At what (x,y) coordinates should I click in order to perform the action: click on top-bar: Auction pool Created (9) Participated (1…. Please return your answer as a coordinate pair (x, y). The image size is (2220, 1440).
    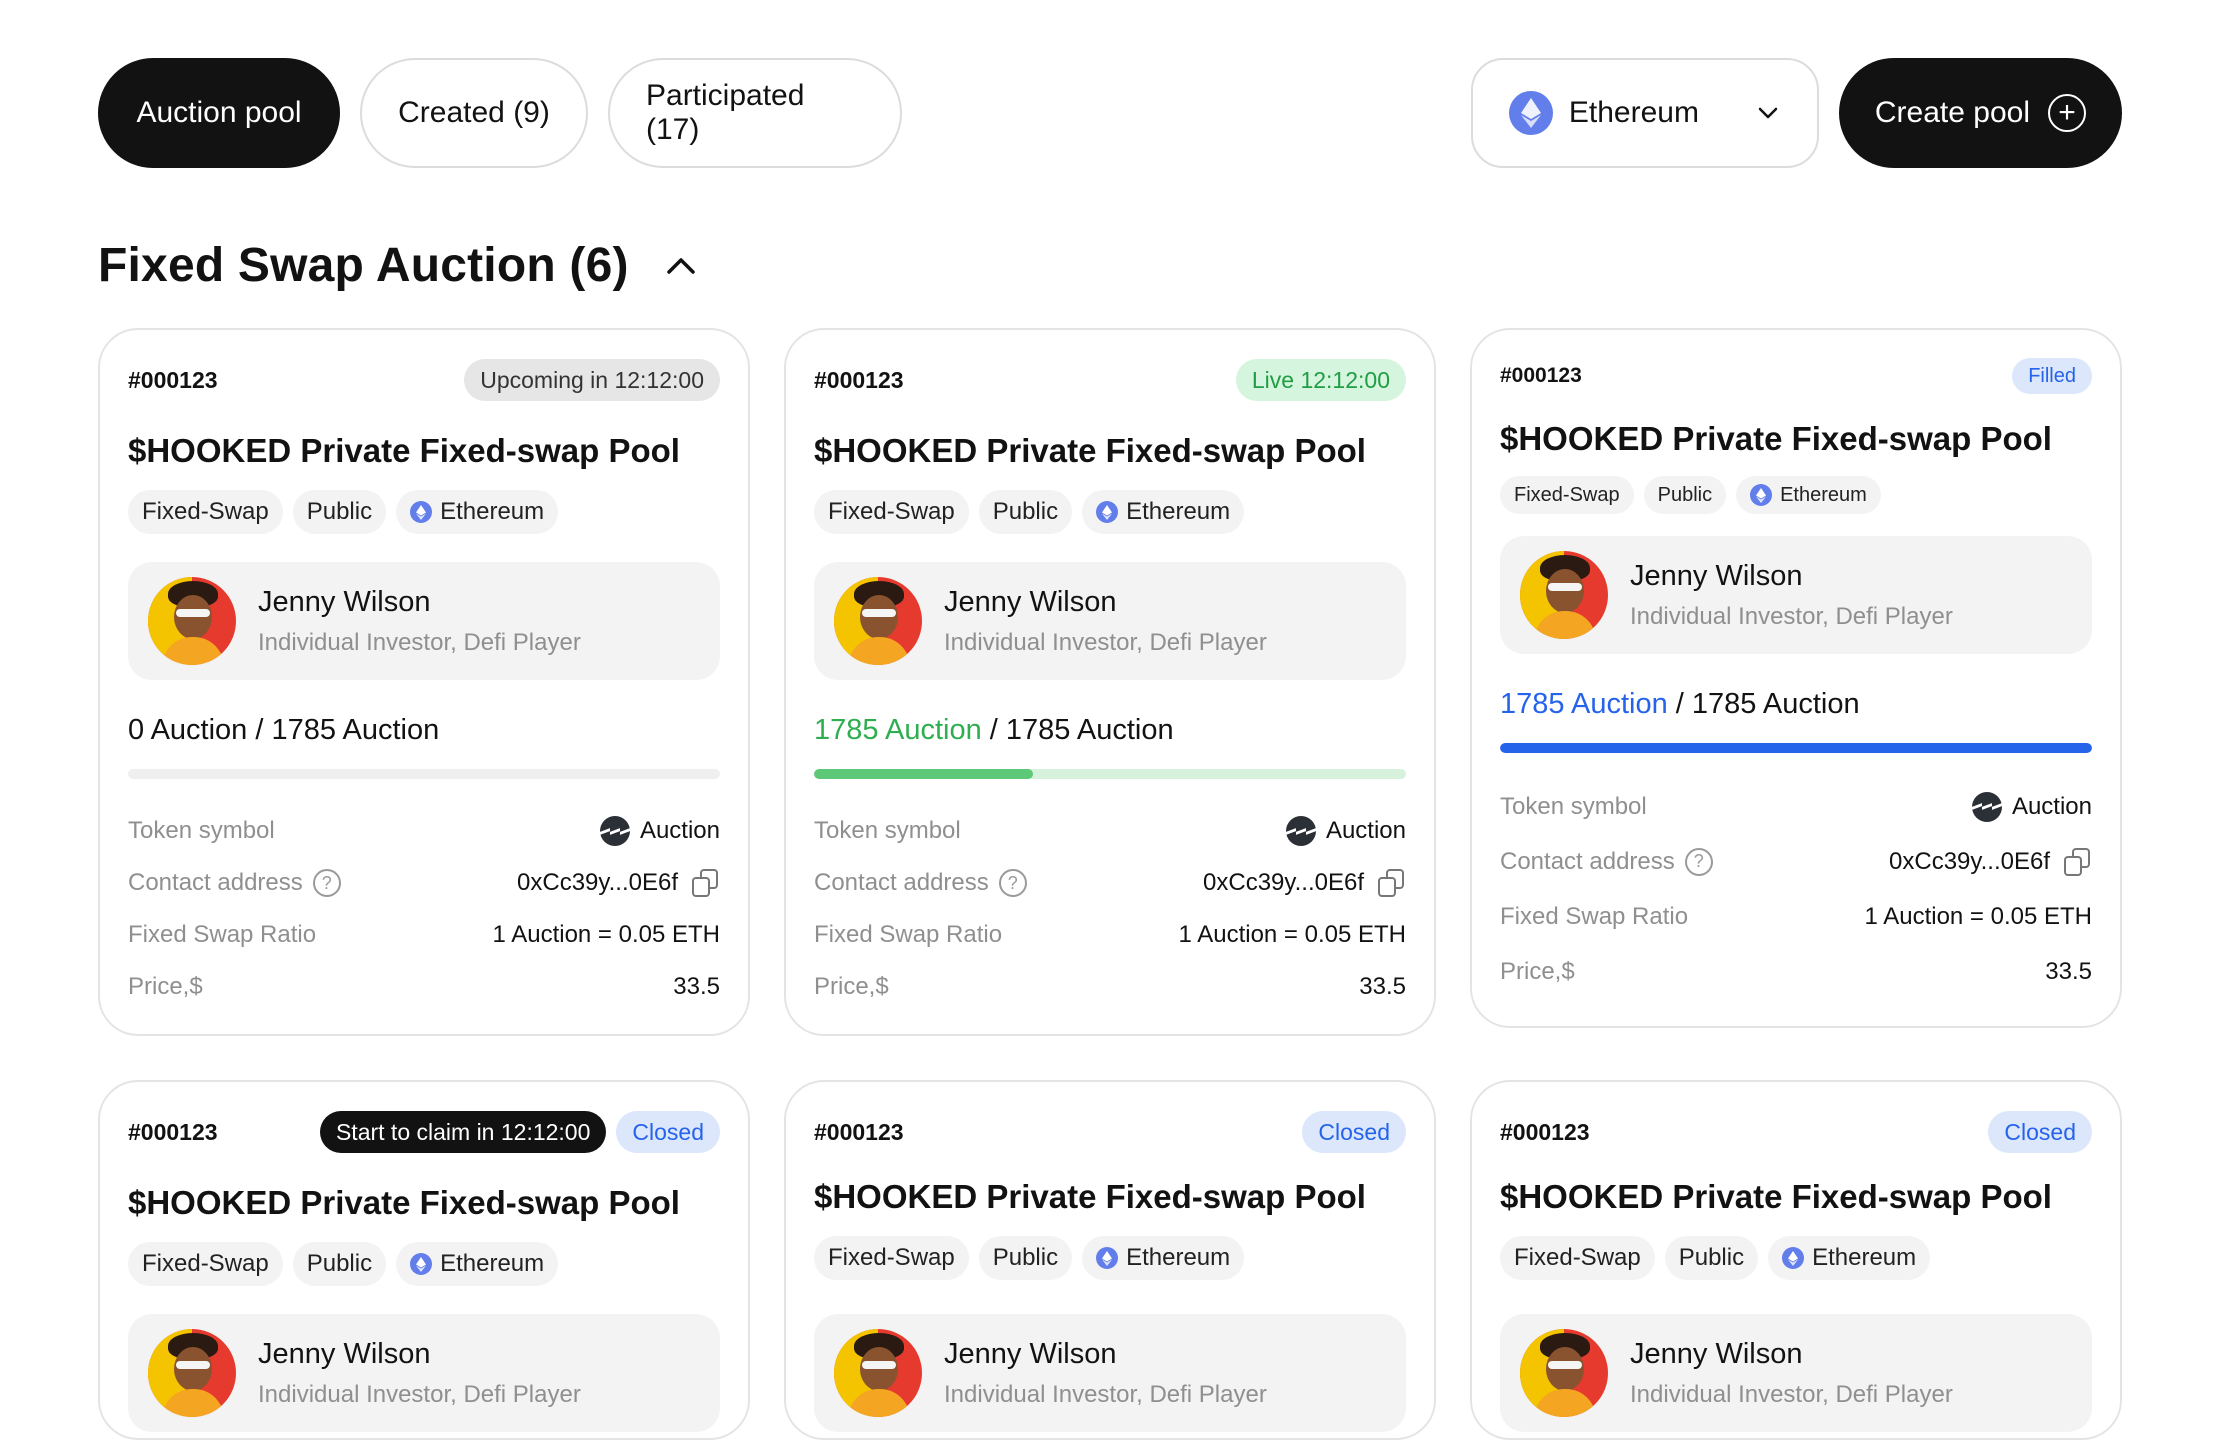
    Looking at the image, I should click on (1110, 113).